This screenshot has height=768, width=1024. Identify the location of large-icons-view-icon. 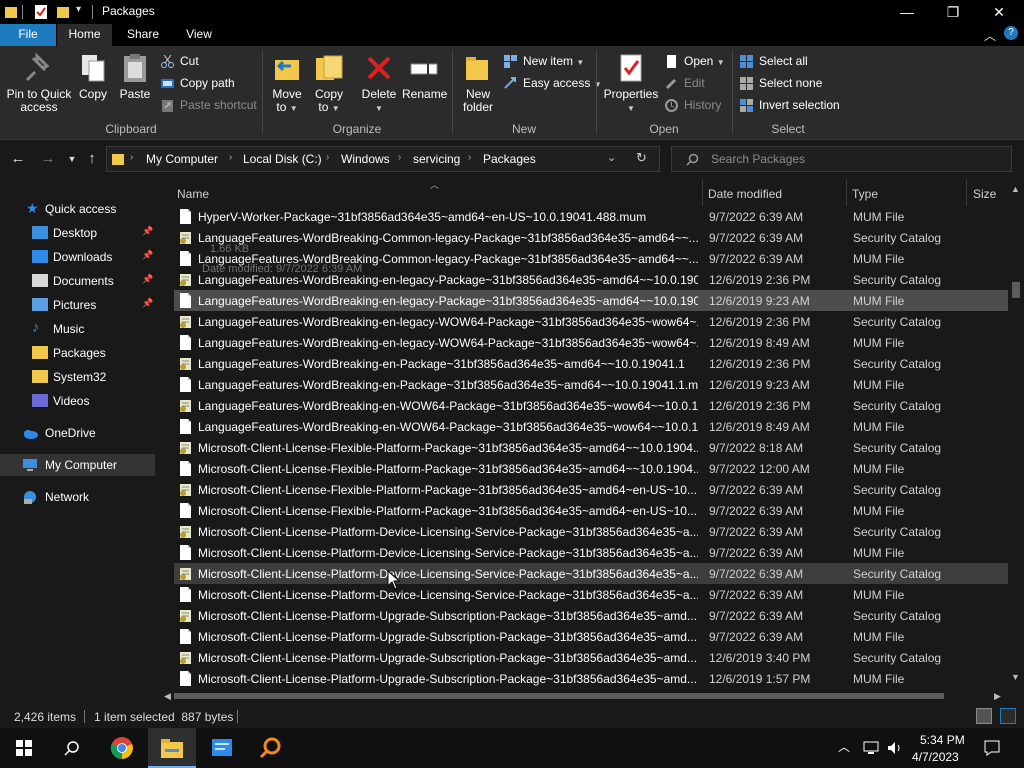
(1008, 716).